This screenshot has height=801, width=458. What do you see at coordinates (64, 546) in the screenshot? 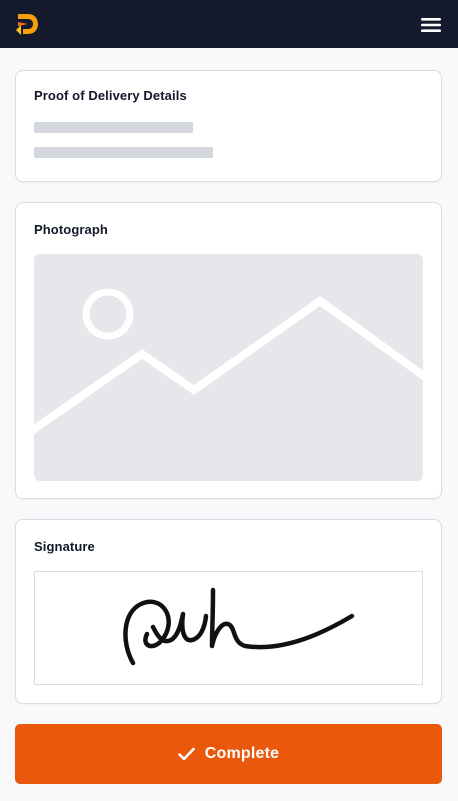
I see `signature-title: Signature` at bounding box center [64, 546].